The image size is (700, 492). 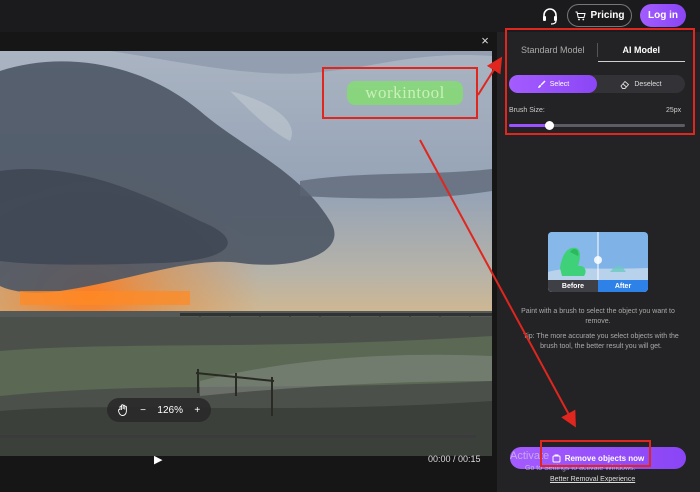 What do you see at coordinates (454, 459) in the screenshot?
I see `time-readout: 00:00 / 00:15` at bounding box center [454, 459].